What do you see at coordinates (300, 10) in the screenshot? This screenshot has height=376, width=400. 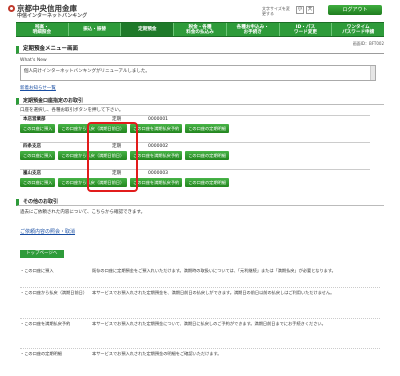 I see `font-size-small-button: 小` at bounding box center [300, 10].